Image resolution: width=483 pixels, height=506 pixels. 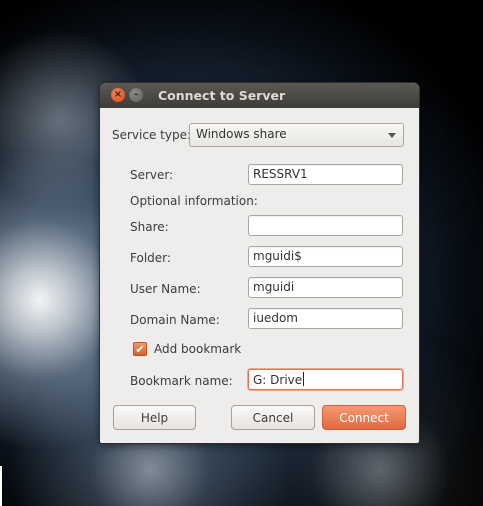 What do you see at coordinates (325, 174) in the screenshot?
I see `server-input: RESSRV1` at bounding box center [325, 174].